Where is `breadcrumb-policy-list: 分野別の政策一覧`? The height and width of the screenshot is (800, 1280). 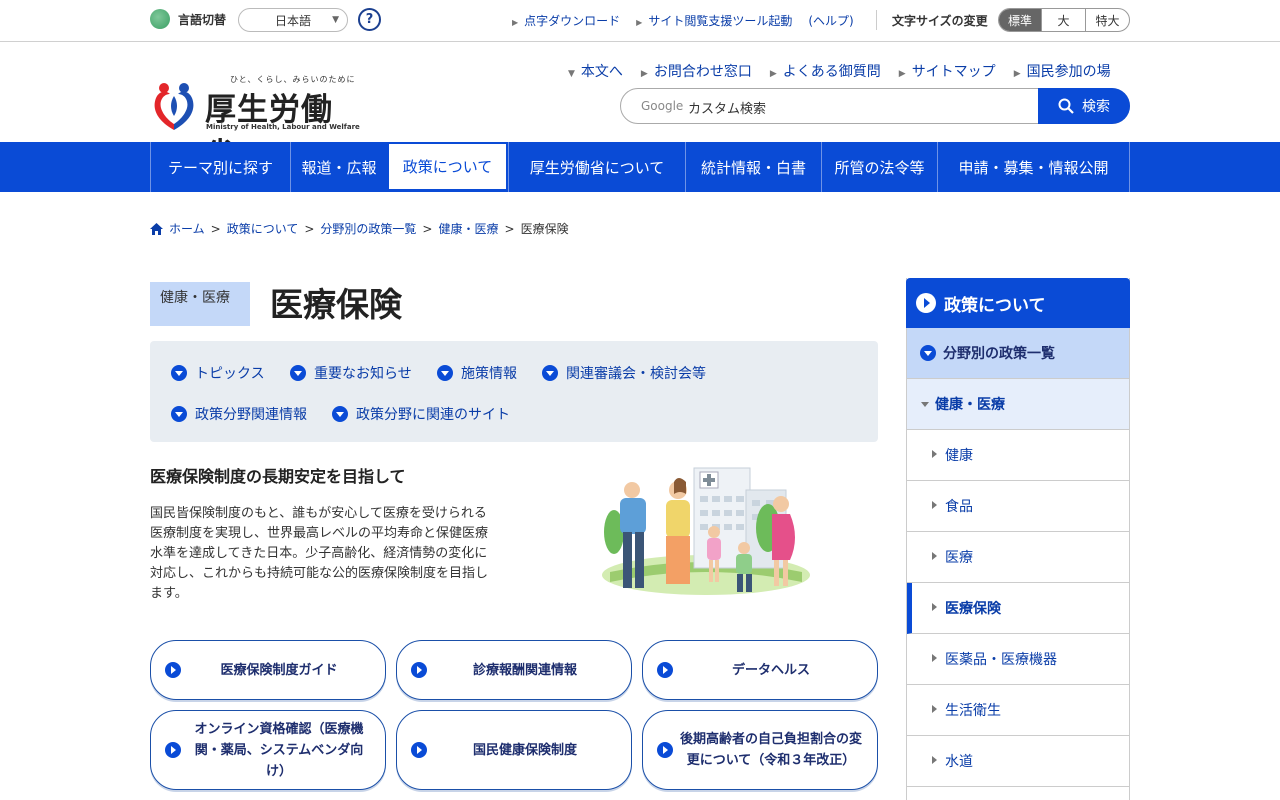 breadcrumb-policy-list: 分野別の政策一覧 is located at coordinates (368, 228).